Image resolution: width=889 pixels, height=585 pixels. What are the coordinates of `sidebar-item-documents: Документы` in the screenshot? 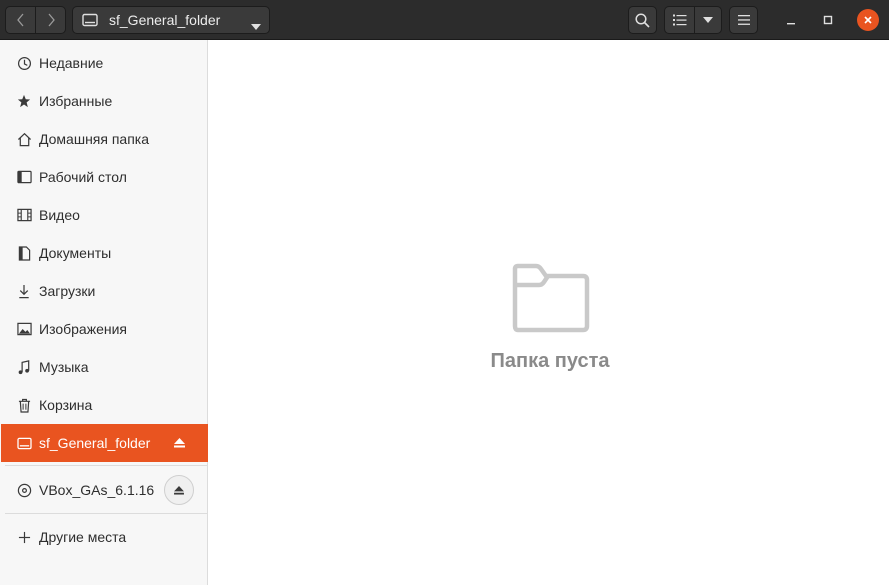 It's located at (104, 253).